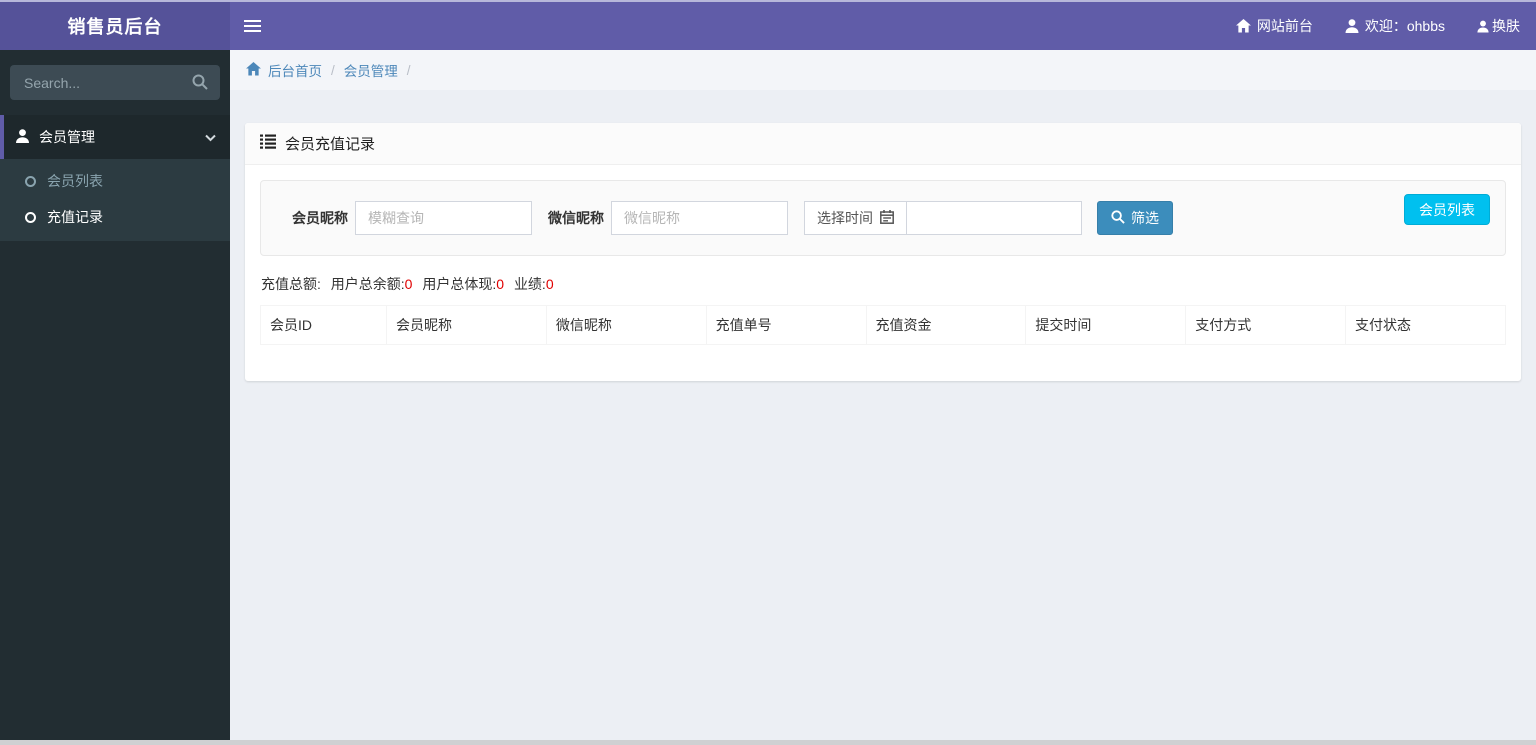 The width and height of the screenshot is (1536, 745). What do you see at coordinates (626, 325) in the screenshot?
I see `column-header-wechat-nickname: 微信昵称` at bounding box center [626, 325].